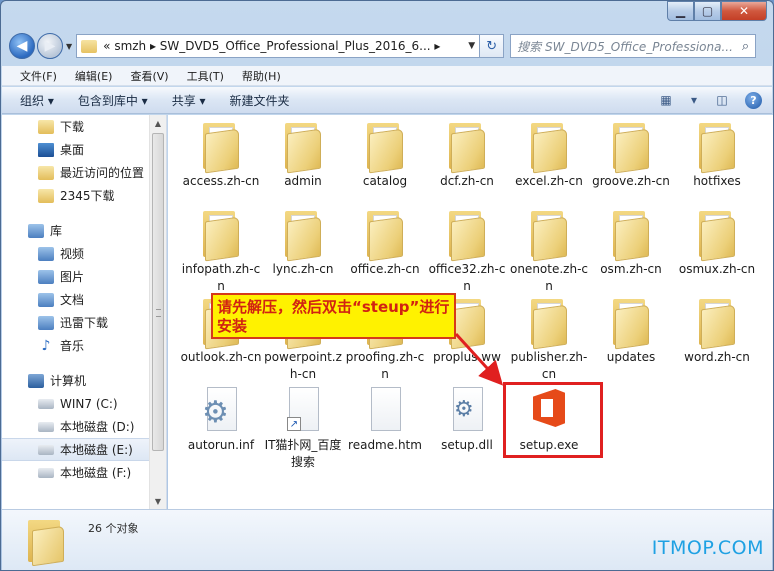  I want to click on file-item: excel.zh-cn, so click(549, 155).